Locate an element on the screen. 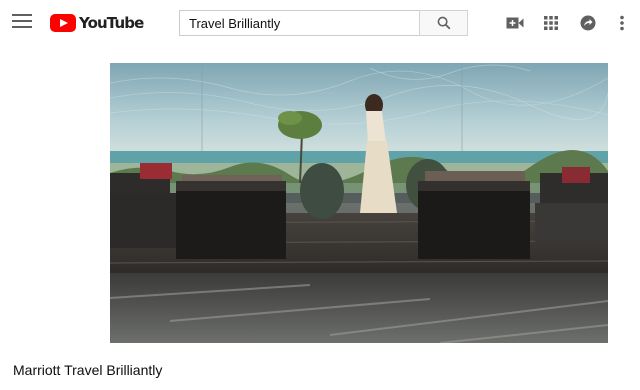 Image resolution: width=640 pixels, height=390 pixels. youtube-play-icon is located at coordinates (63, 23).